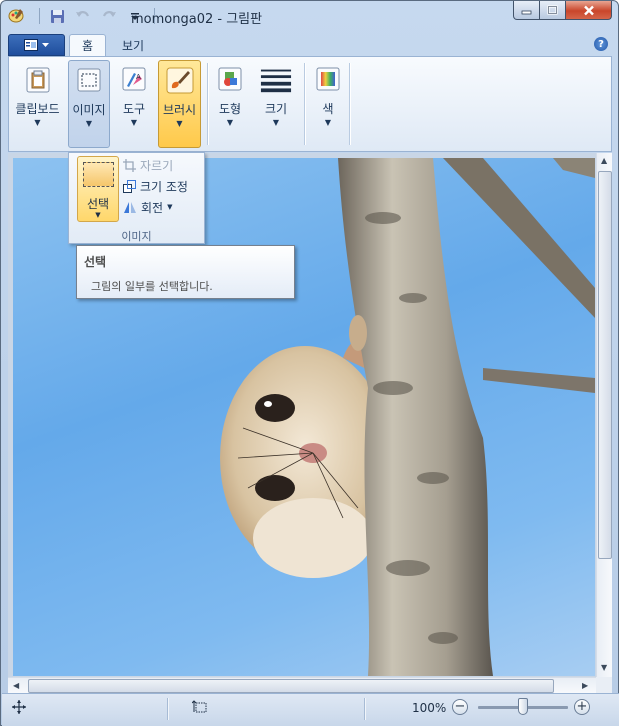  Describe the element at coordinates (164, 186) in the screenshot. I see `resize-label: 크기 조정` at that location.